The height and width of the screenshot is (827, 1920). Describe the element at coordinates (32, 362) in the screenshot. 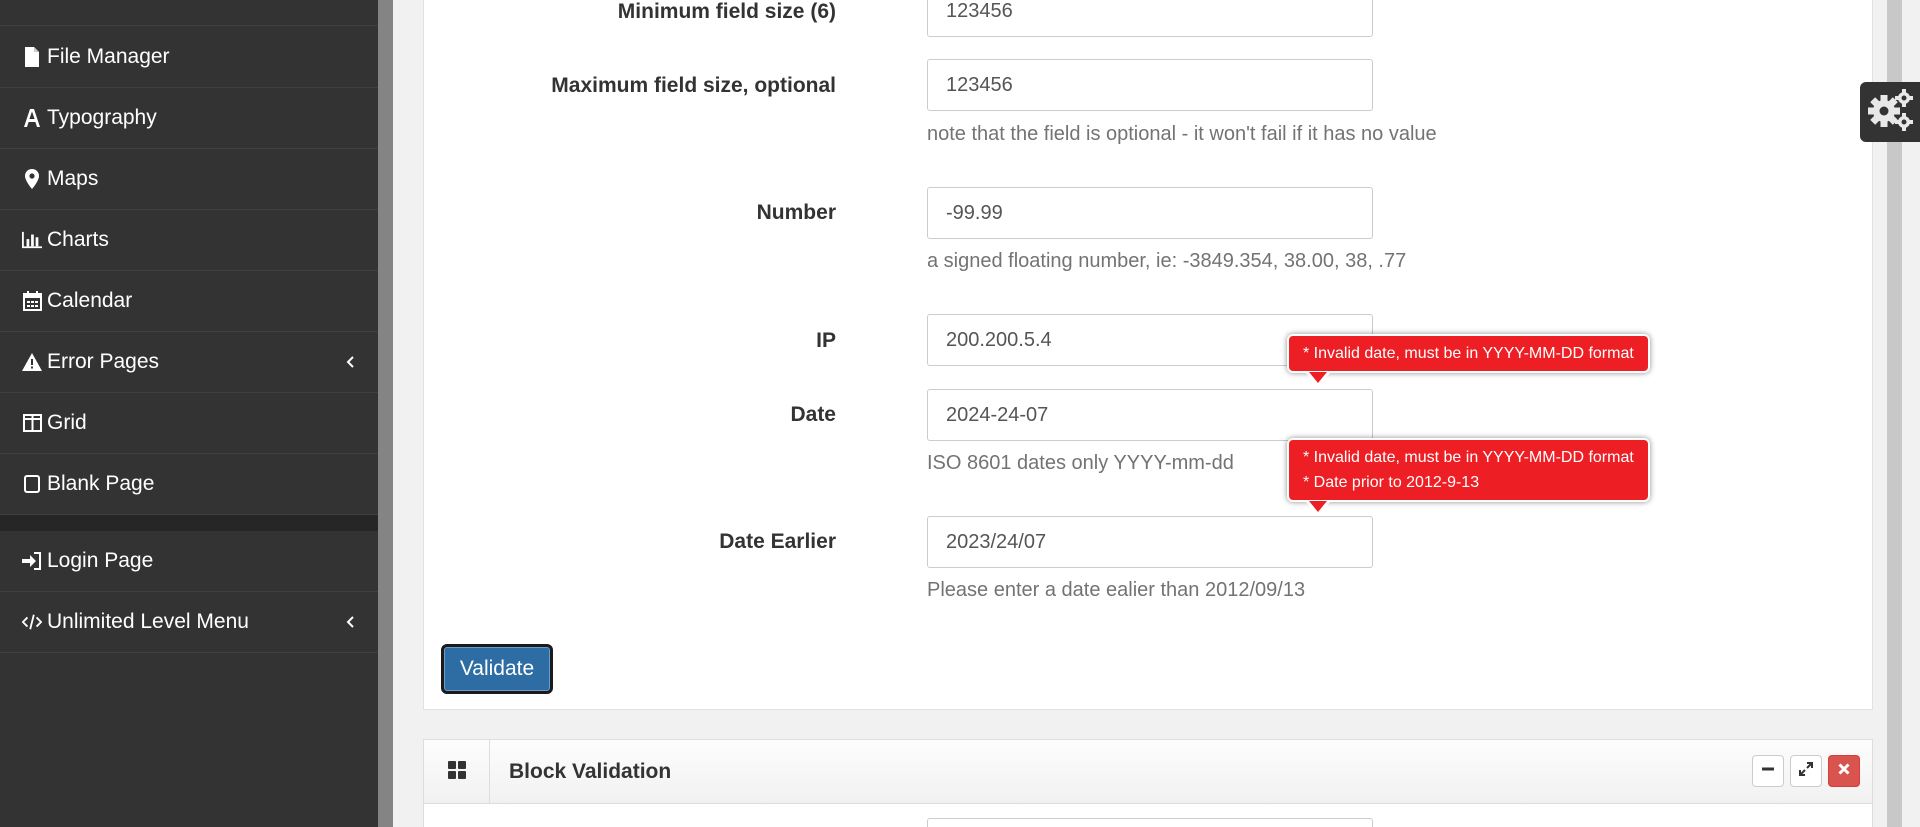

I see `warning-icon` at that location.